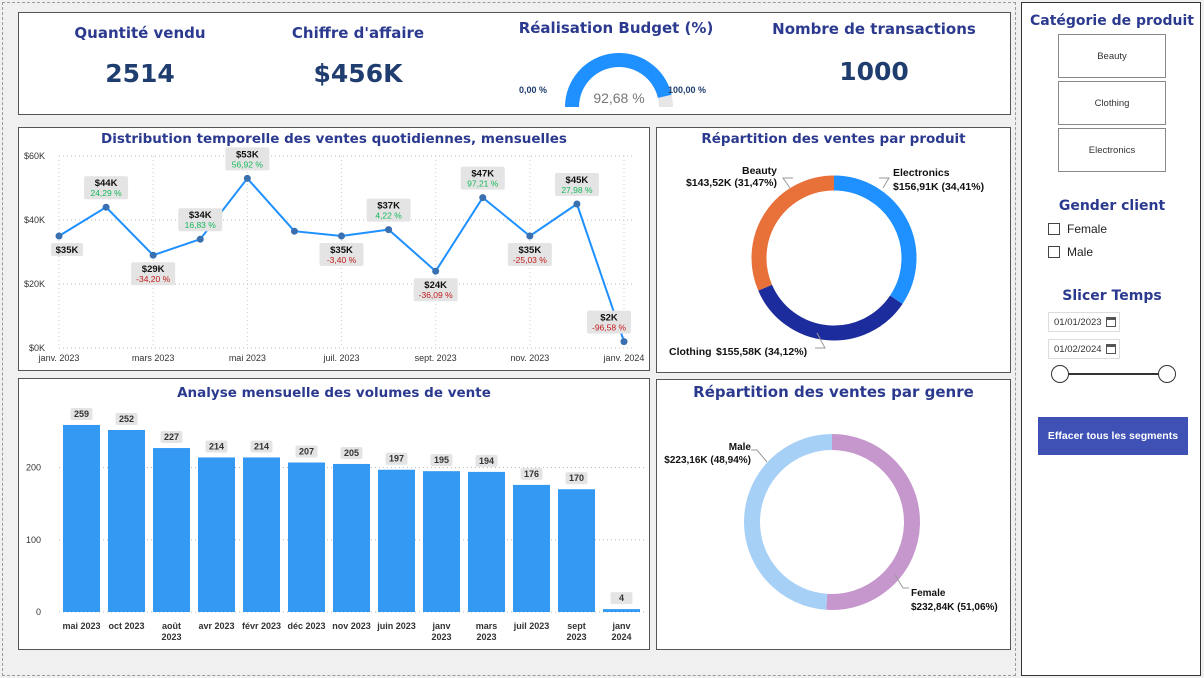 The width and height of the screenshot is (1204, 678). I want to click on end-date-value: 01/02/2024, so click(1078, 349).